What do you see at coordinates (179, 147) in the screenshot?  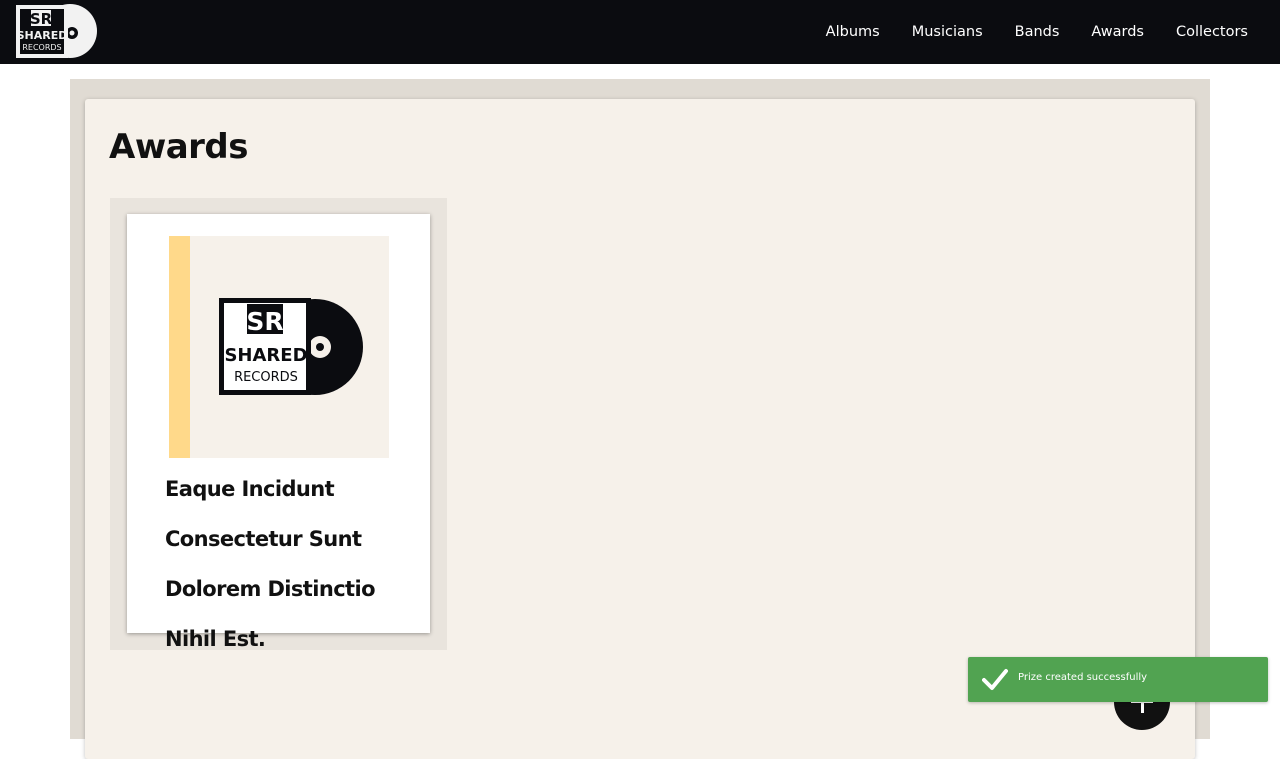 I see `page-title: Awards` at bounding box center [179, 147].